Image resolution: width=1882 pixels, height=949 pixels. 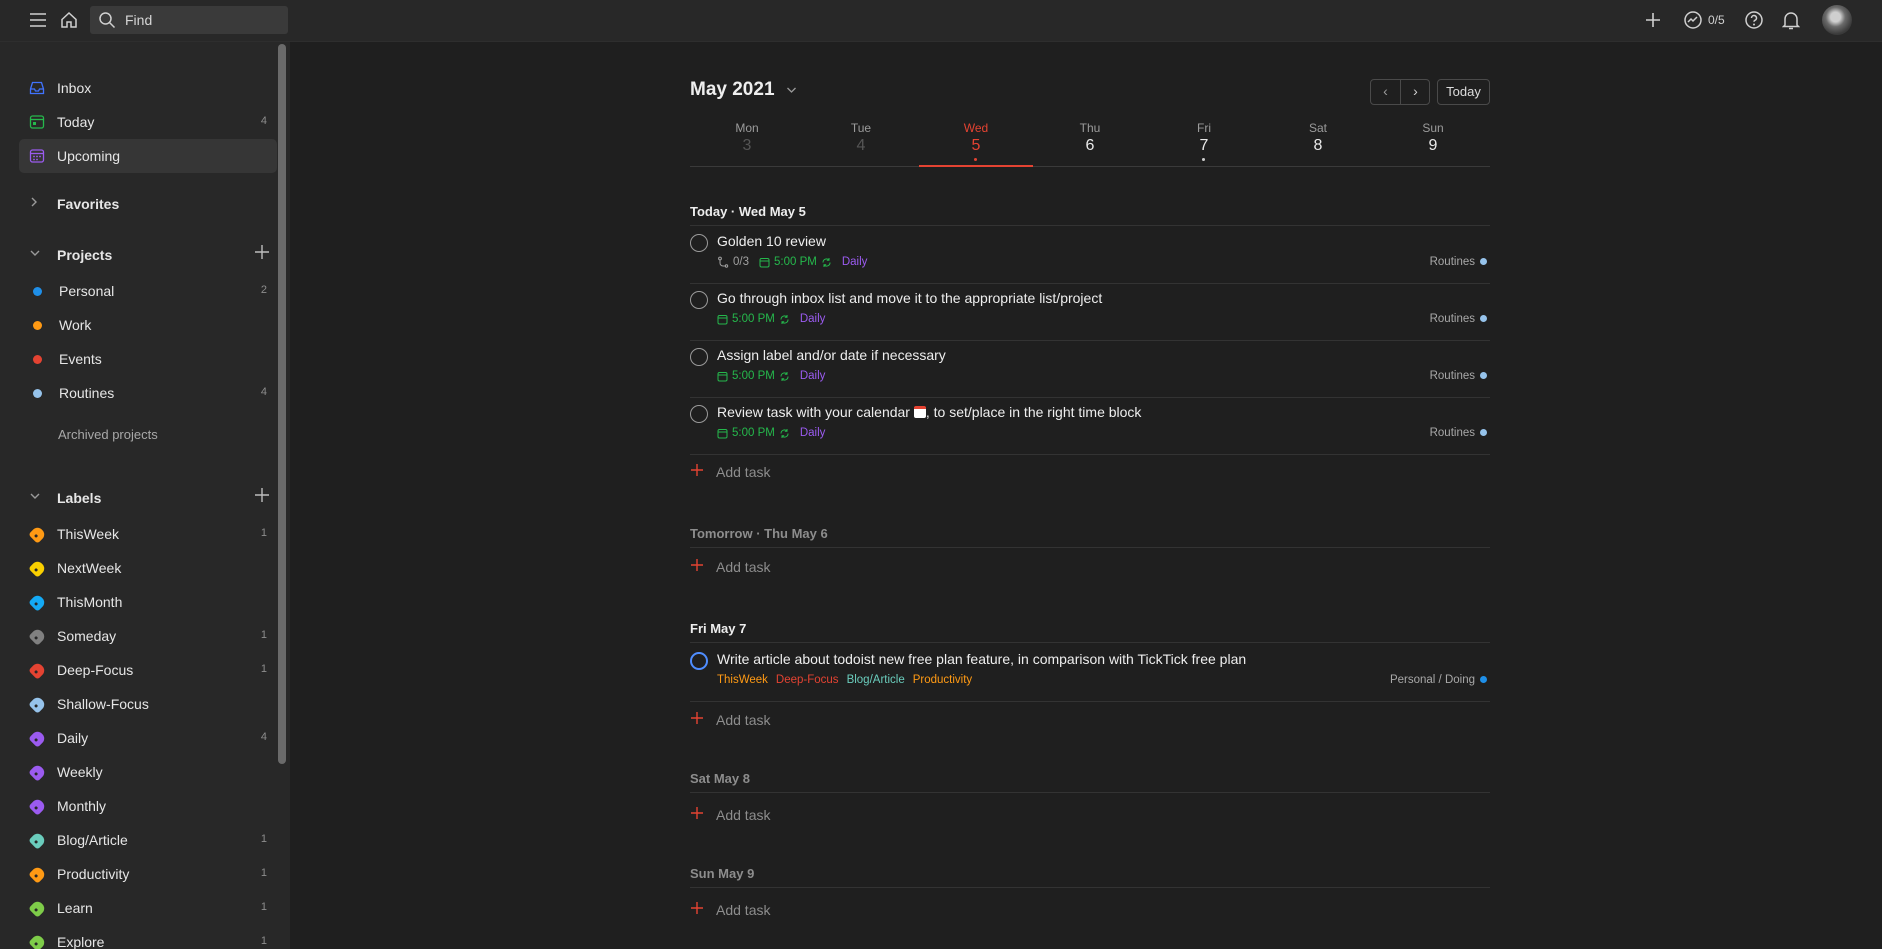 What do you see at coordinates (1693, 20) in the screenshot?
I see `productivity-icon` at bounding box center [1693, 20].